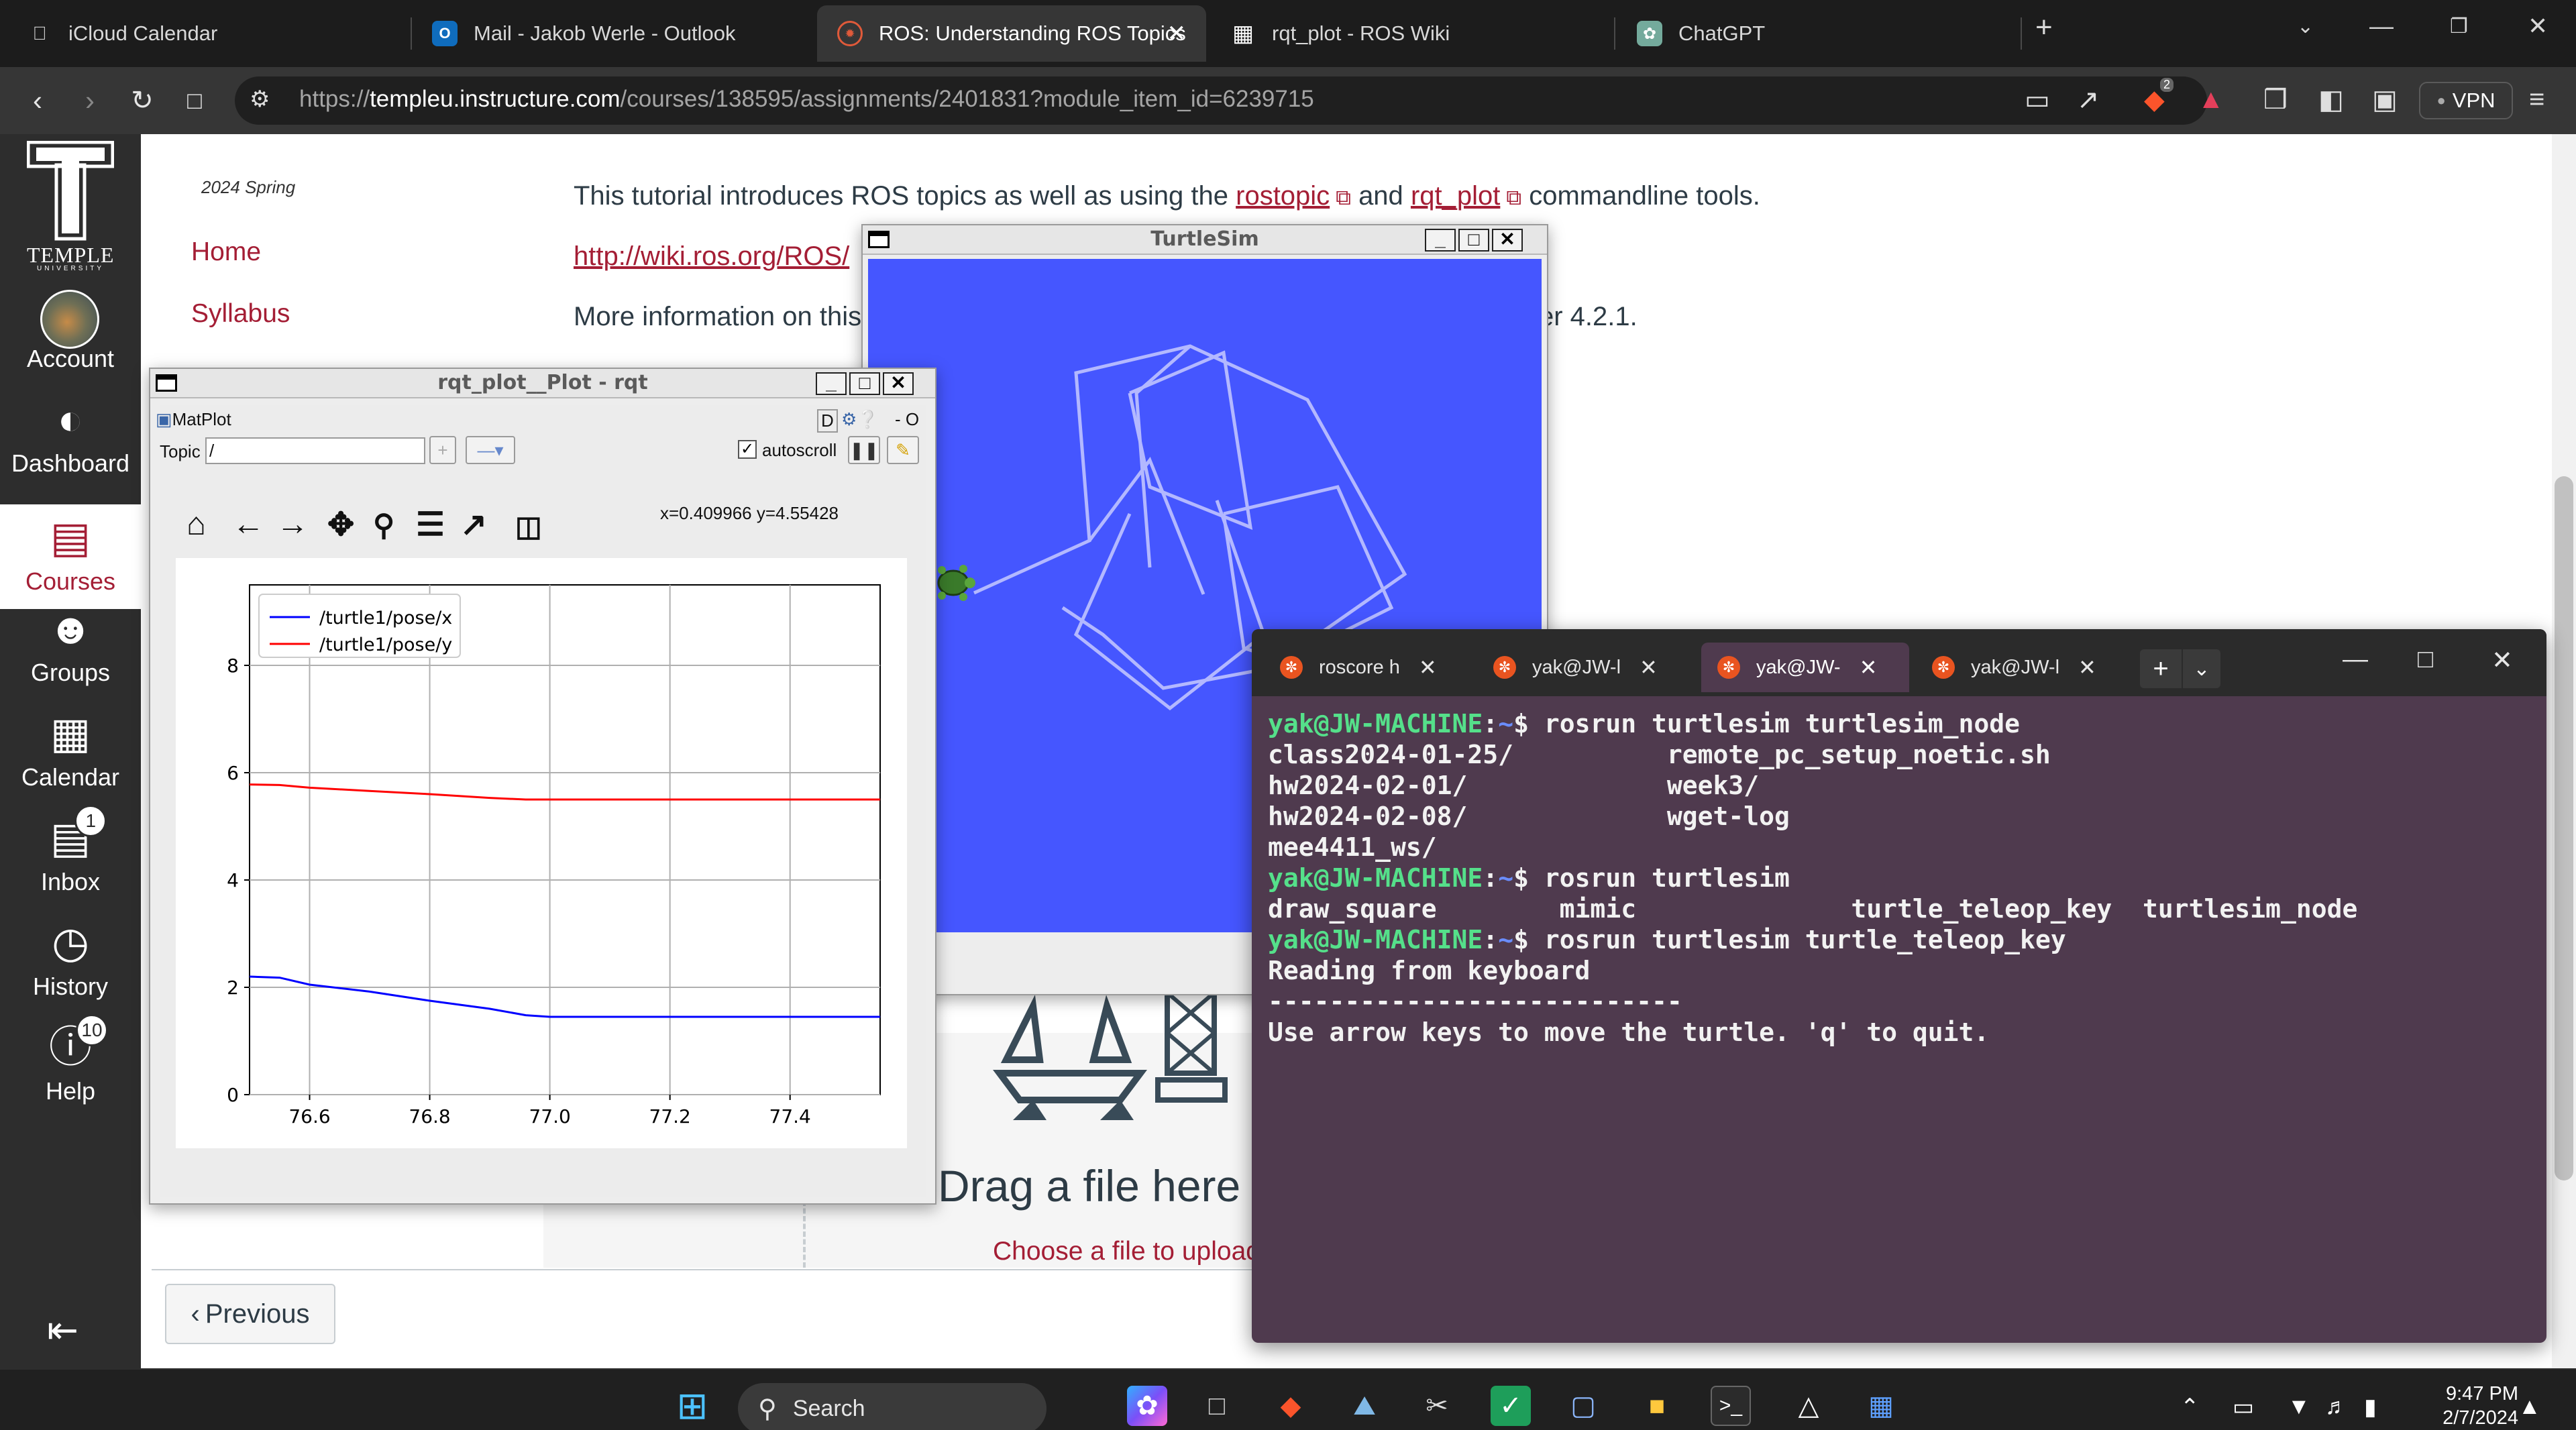 This screenshot has height=1430, width=2576. Describe the element at coordinates (2159, 97) in the screenshot. I see `brave-shields-icon: ◆ 2` at that location.